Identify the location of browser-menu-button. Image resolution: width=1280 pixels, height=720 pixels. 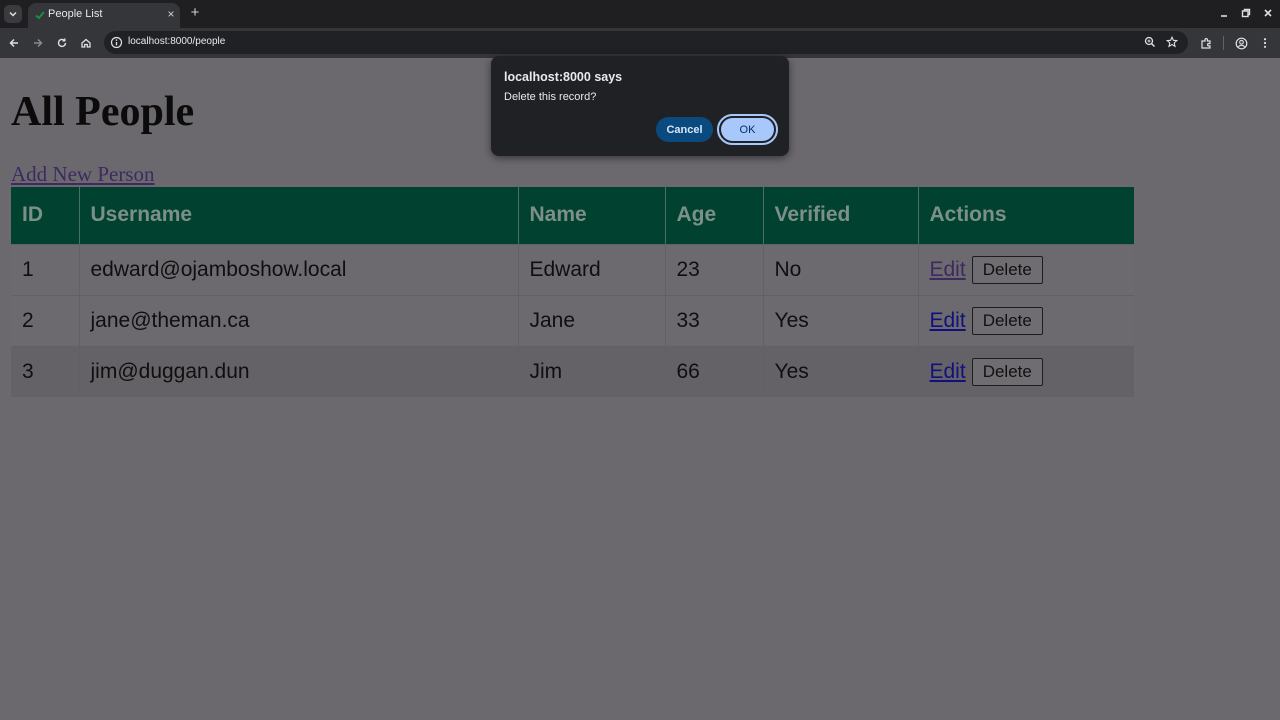
(1265, 43).